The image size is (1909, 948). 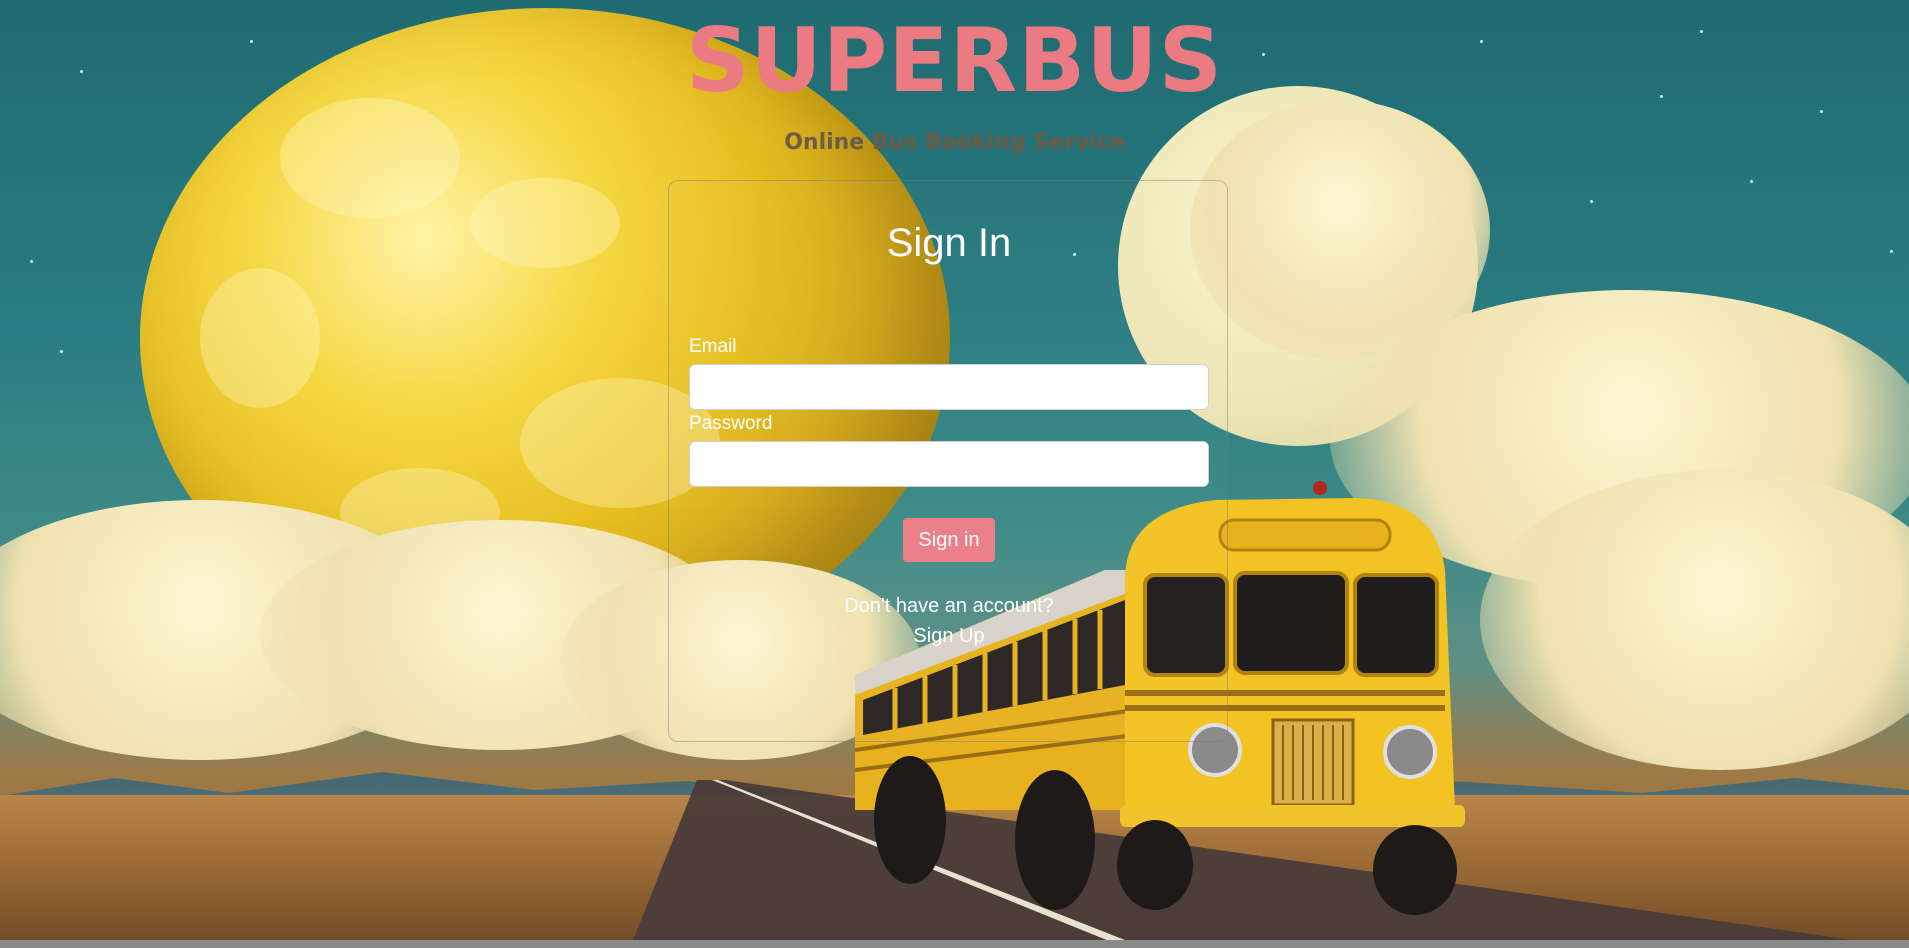 What do you see at coordinates (949, 606) in the screenshot?
I see `no-account-text: Don't have an account?` at bounding box center [949, 606].